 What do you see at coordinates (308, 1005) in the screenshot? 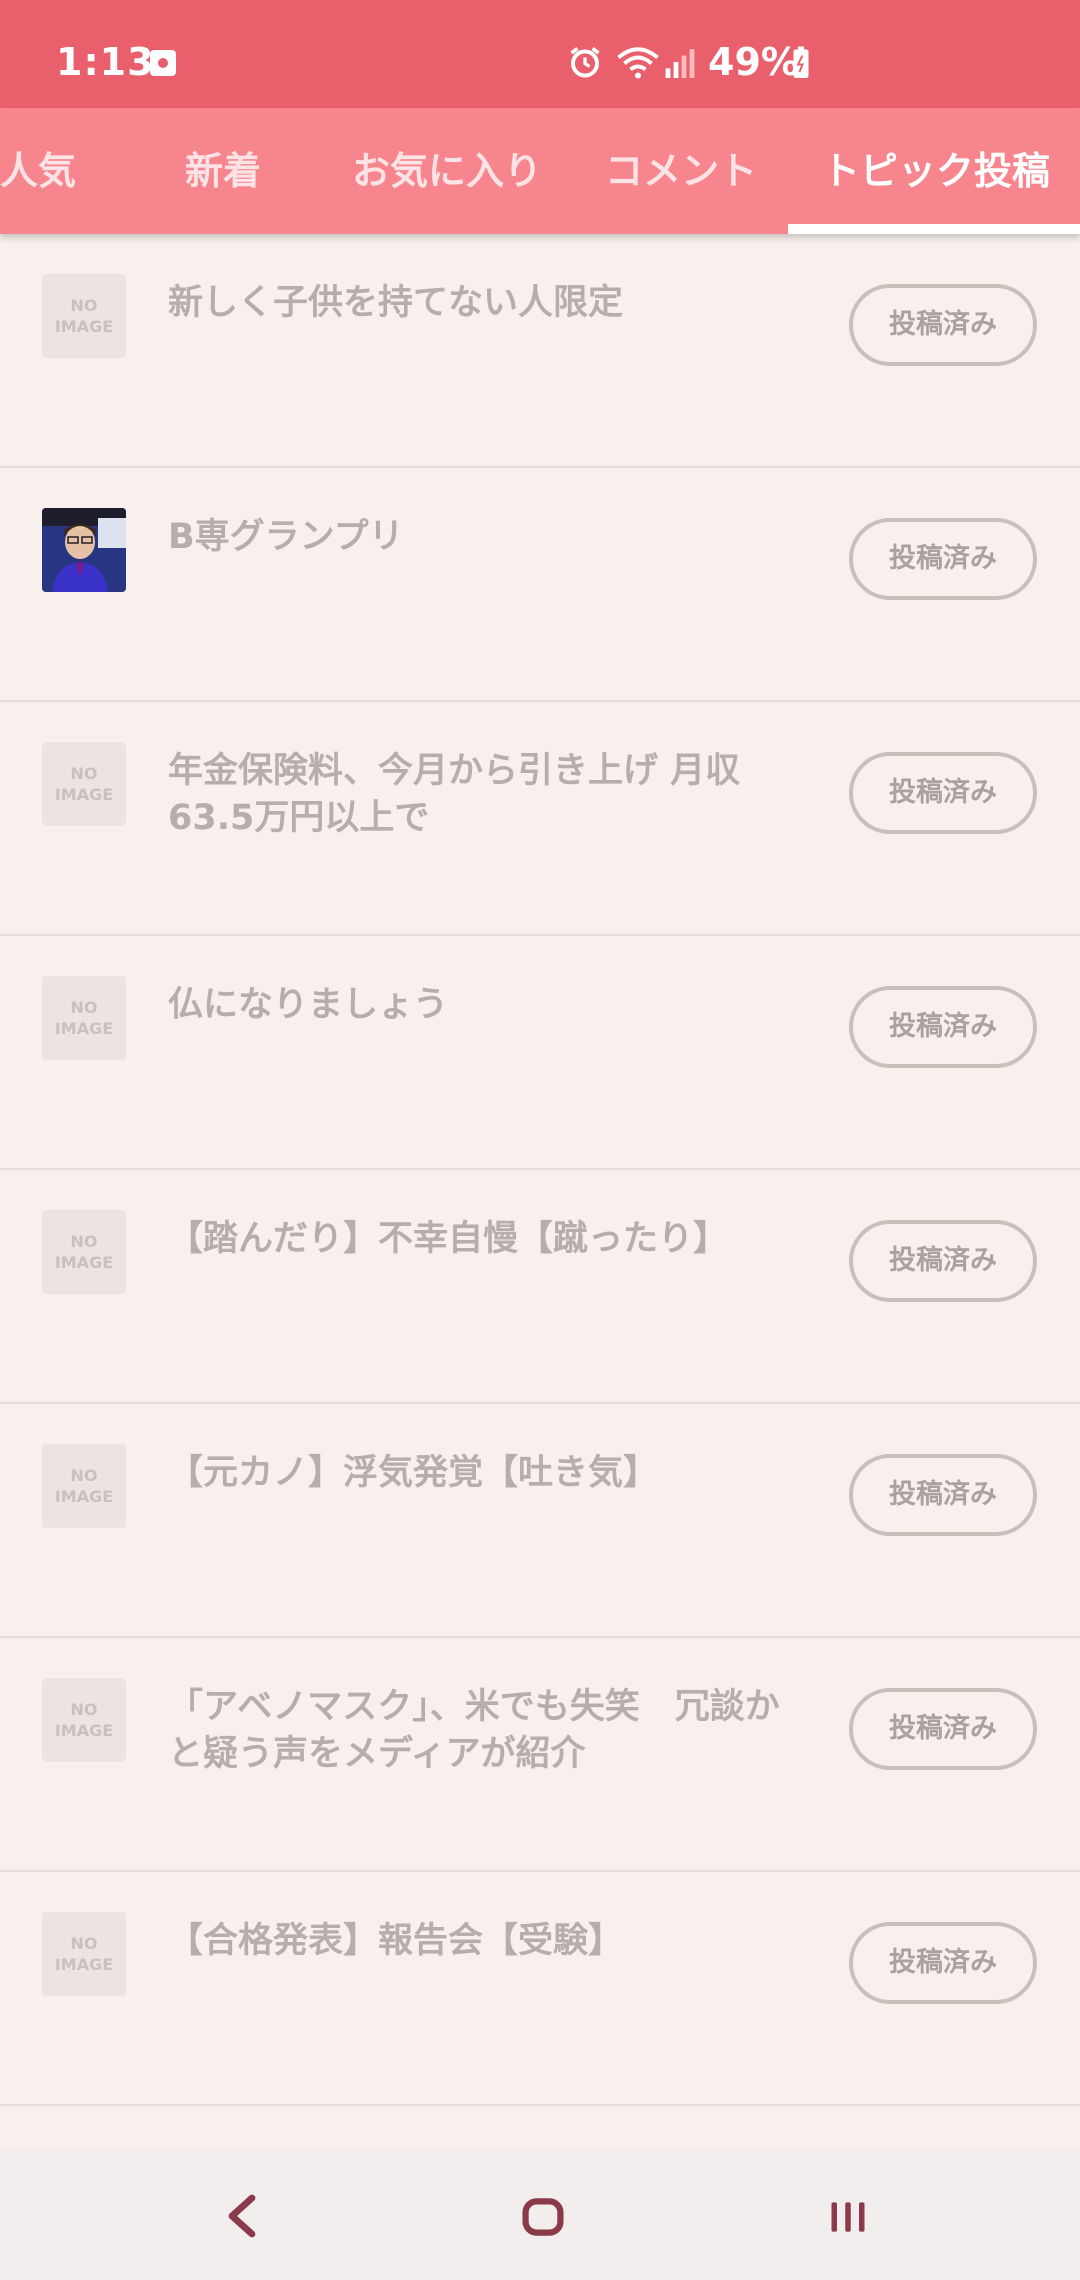
I see `topic-title: 仏になりましょう` at bounding box center [308, 1005].